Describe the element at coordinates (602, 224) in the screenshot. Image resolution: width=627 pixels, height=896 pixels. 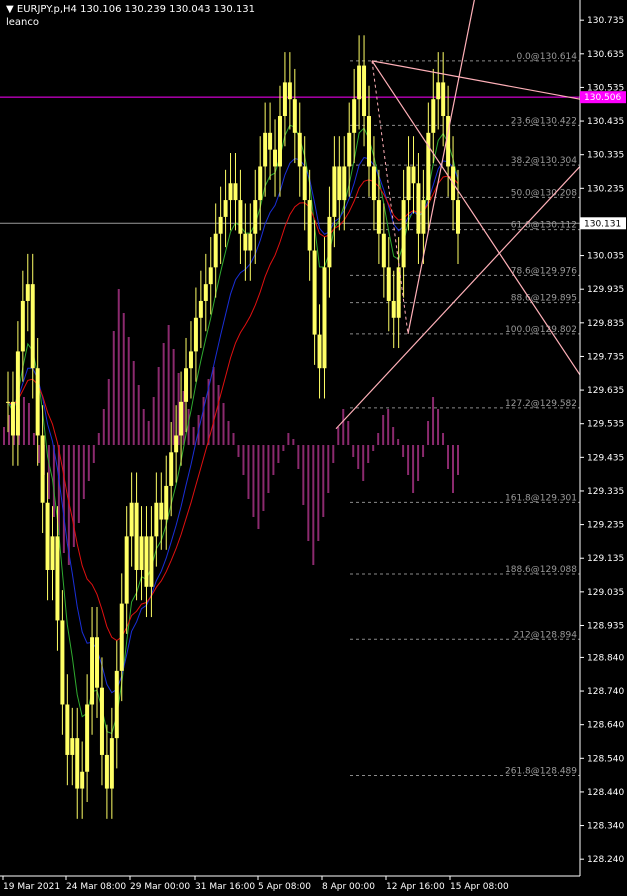
I see `current-price-tag: 130.131` at that location.